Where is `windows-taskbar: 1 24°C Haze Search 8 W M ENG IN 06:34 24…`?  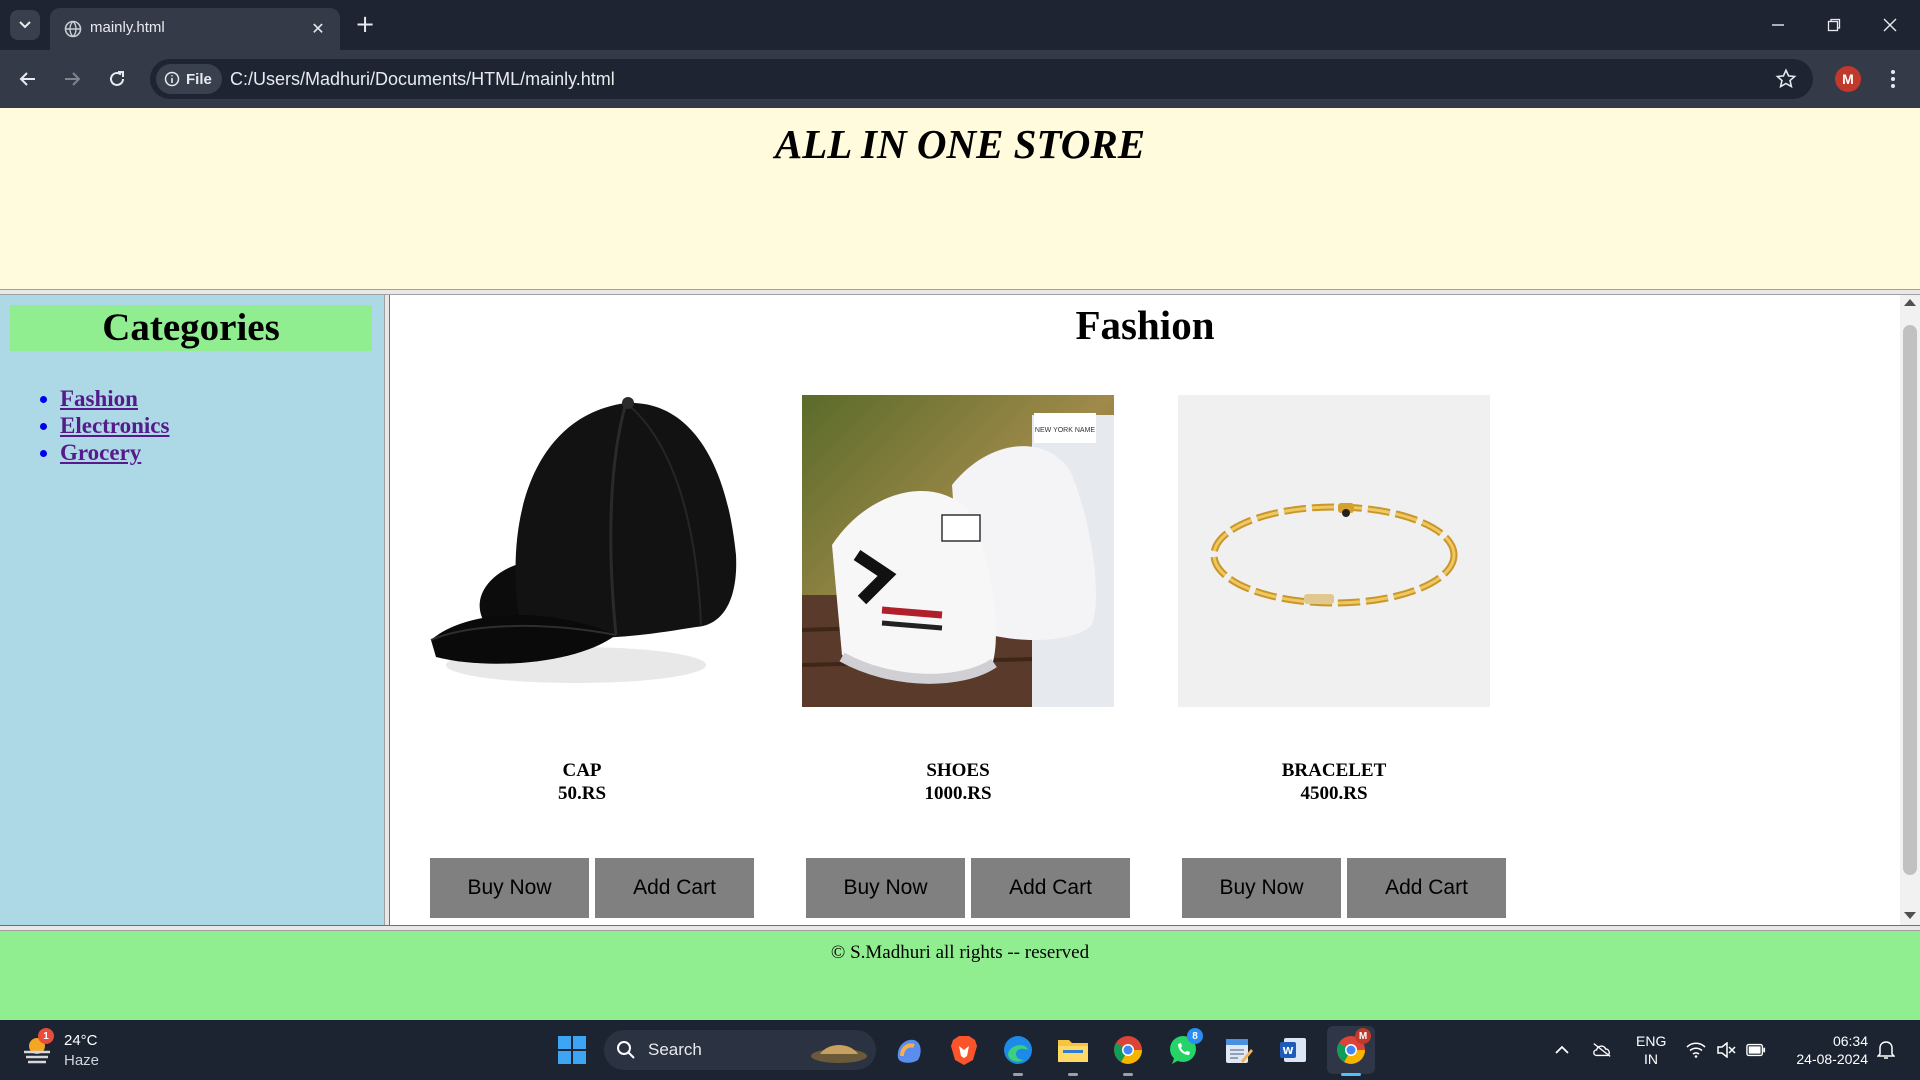 windows-taskbar: 1 24°C Haze Search 8 W M ENG IN 06:34 24… is located at coordinates (960, 1050).